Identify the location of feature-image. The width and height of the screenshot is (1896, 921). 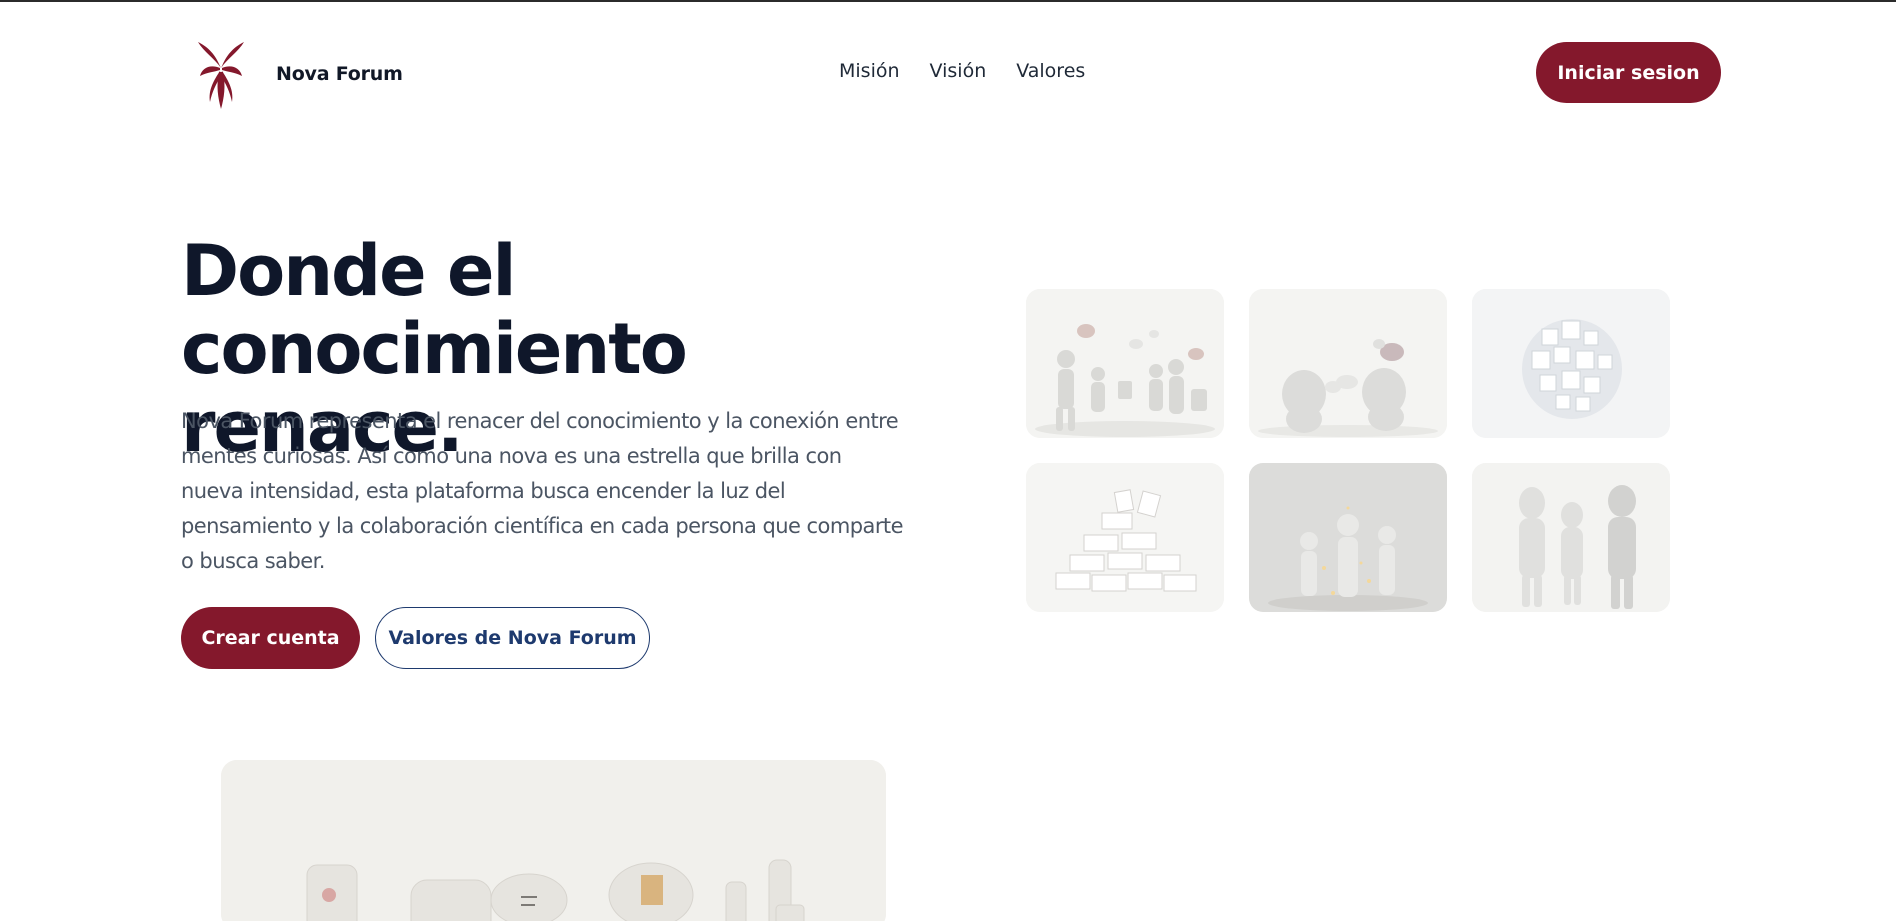
(553, 840).